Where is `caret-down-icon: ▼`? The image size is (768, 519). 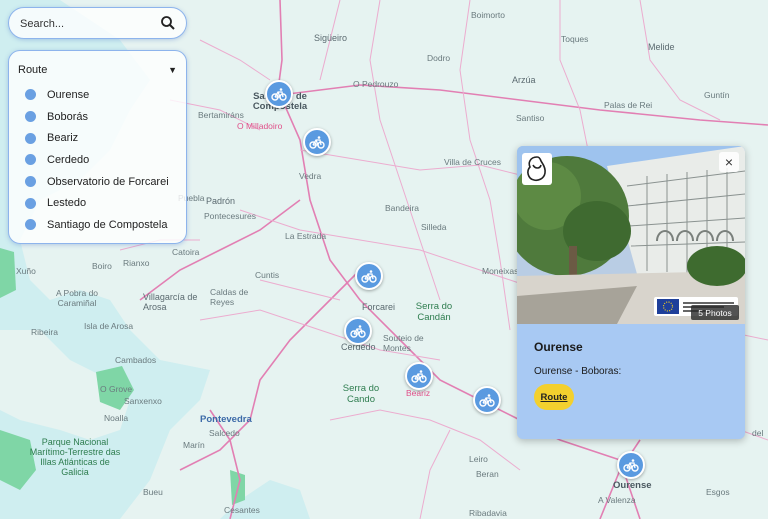 caret-down-icon: ▼ is located at coordinates (172, 70).